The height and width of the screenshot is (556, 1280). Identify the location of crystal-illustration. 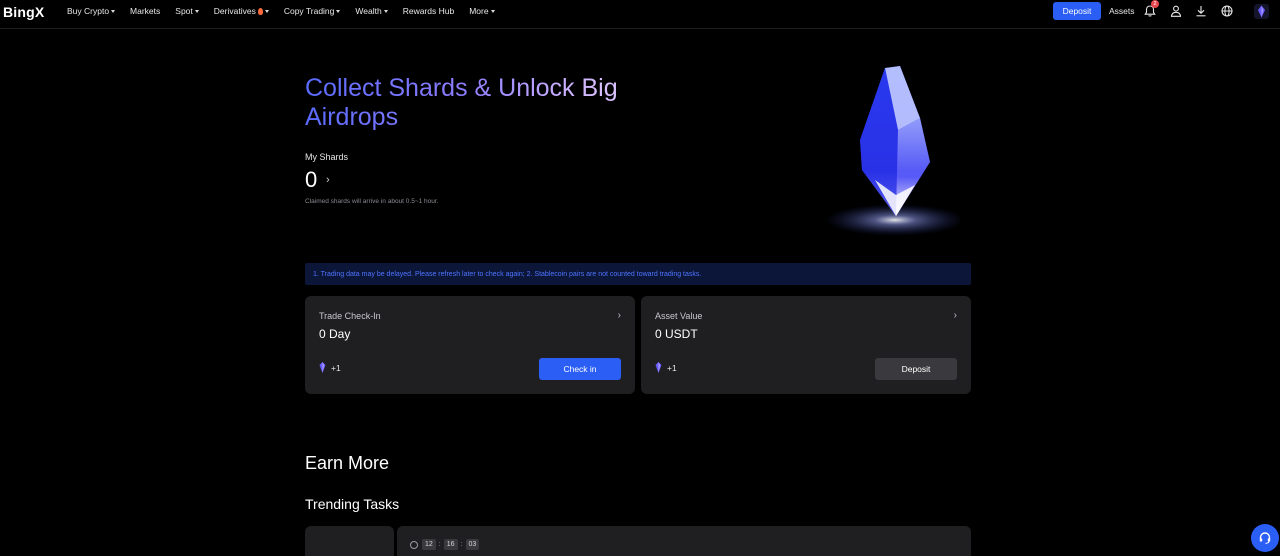
(892, 151).